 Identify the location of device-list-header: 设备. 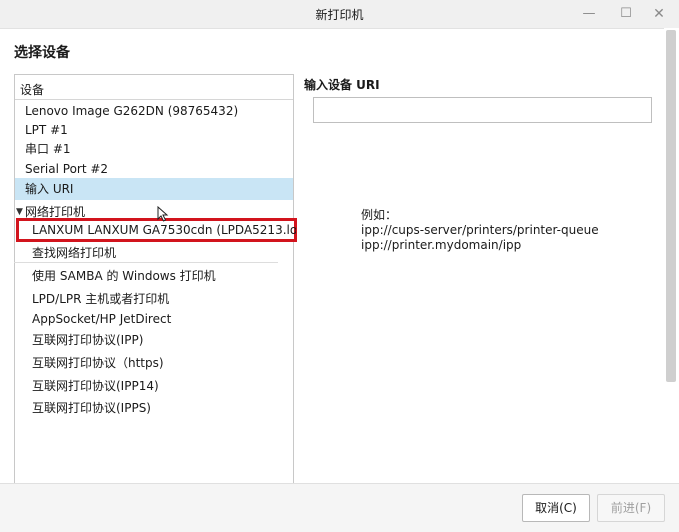
(154, 87).